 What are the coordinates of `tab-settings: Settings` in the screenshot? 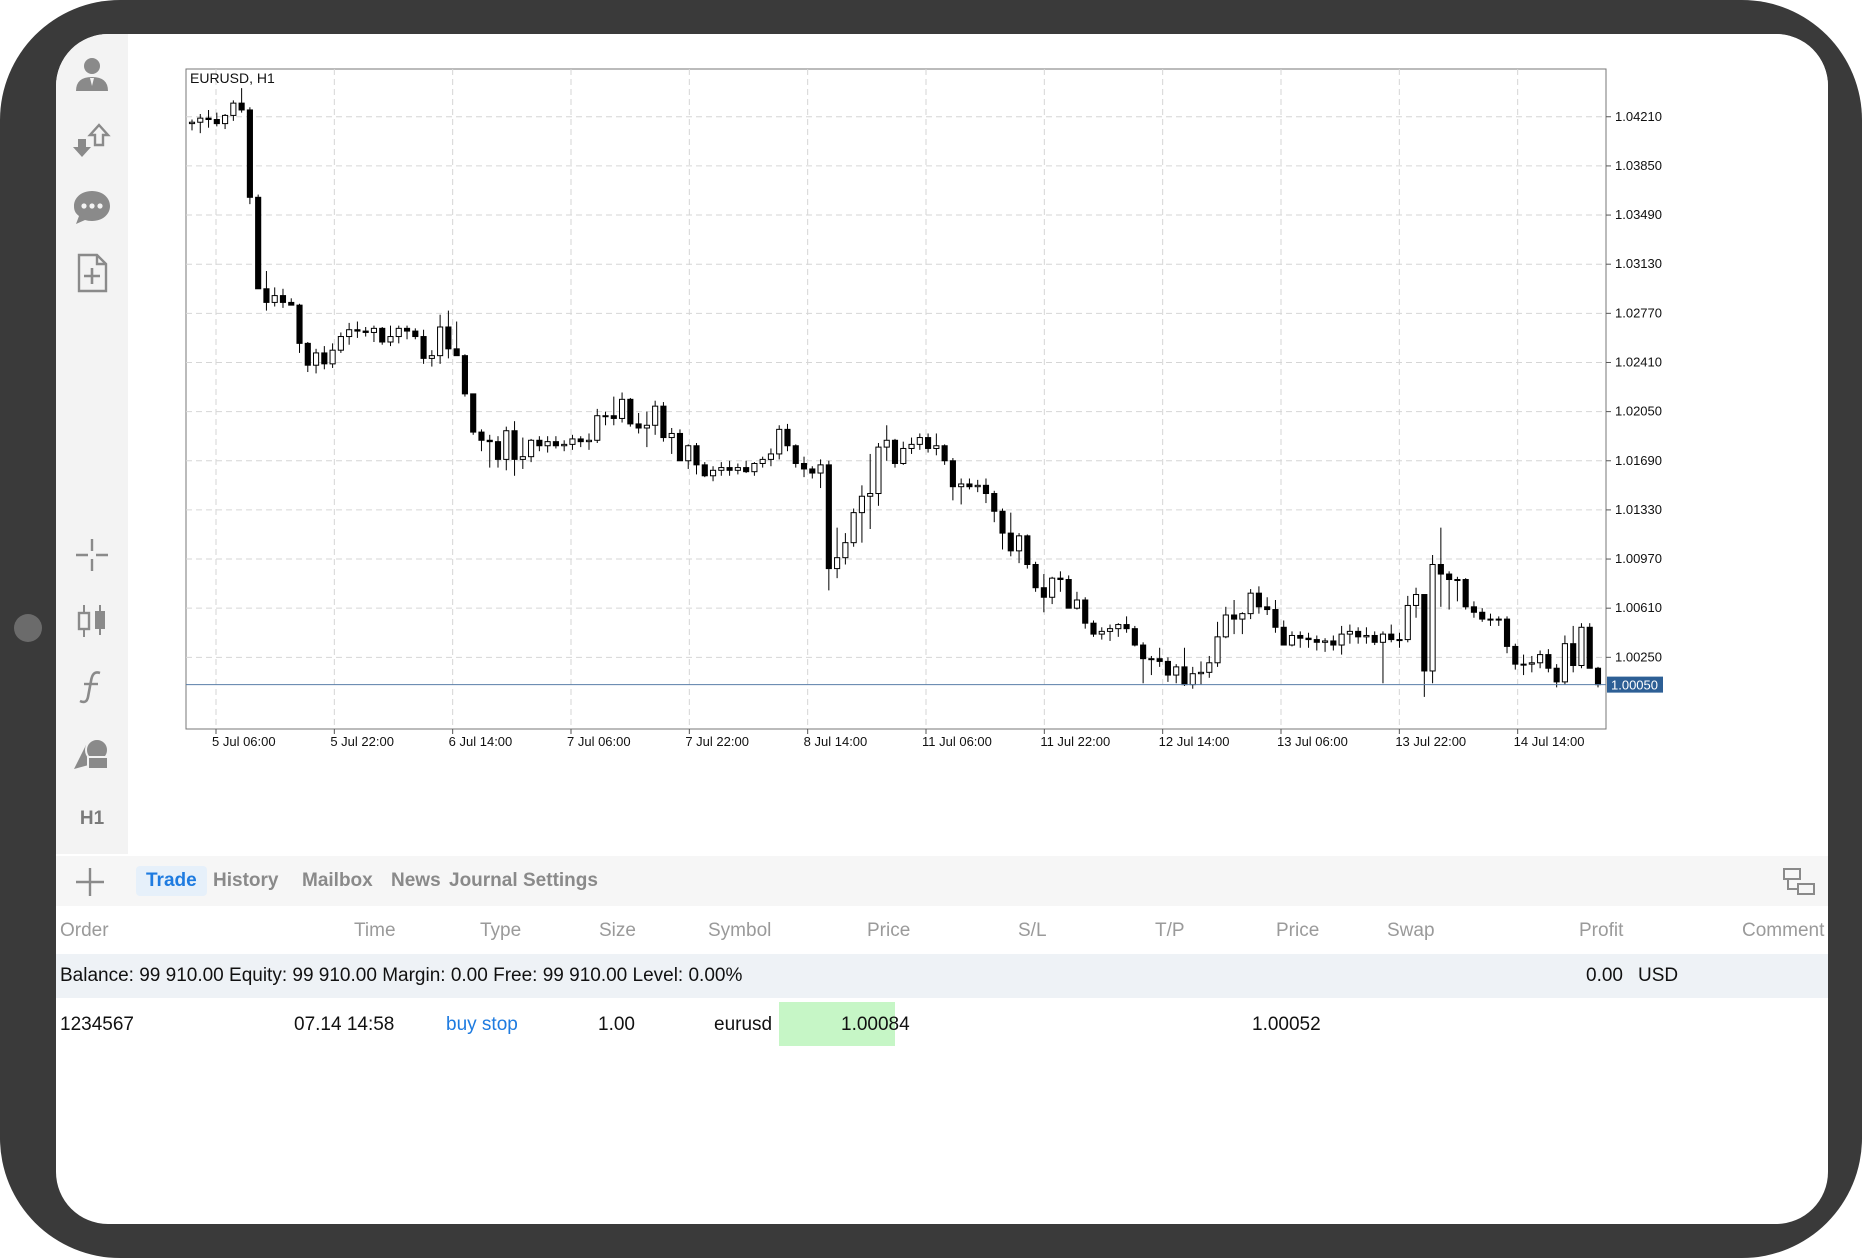 It's located at (560, 881).